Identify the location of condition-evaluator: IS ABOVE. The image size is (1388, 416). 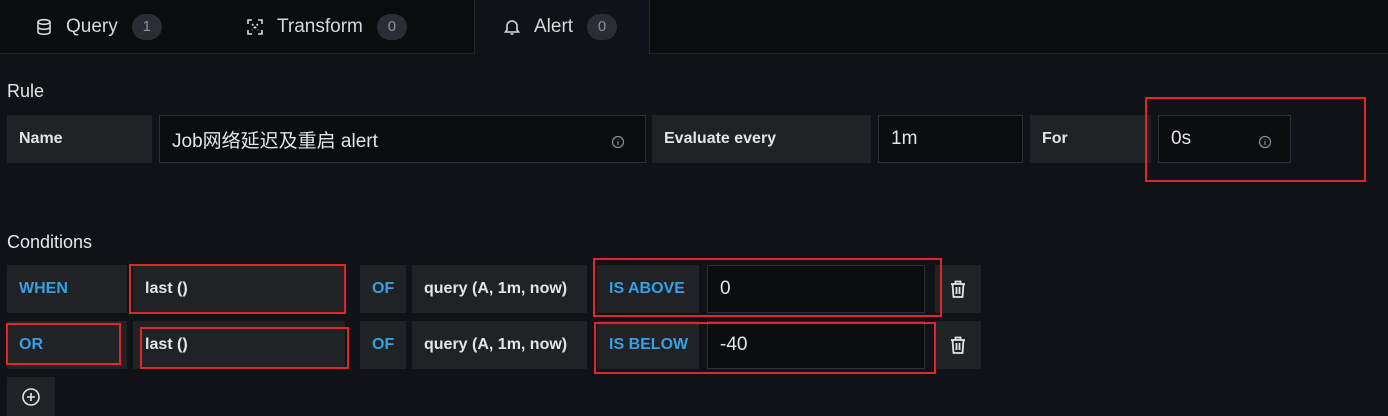
(648, 289).